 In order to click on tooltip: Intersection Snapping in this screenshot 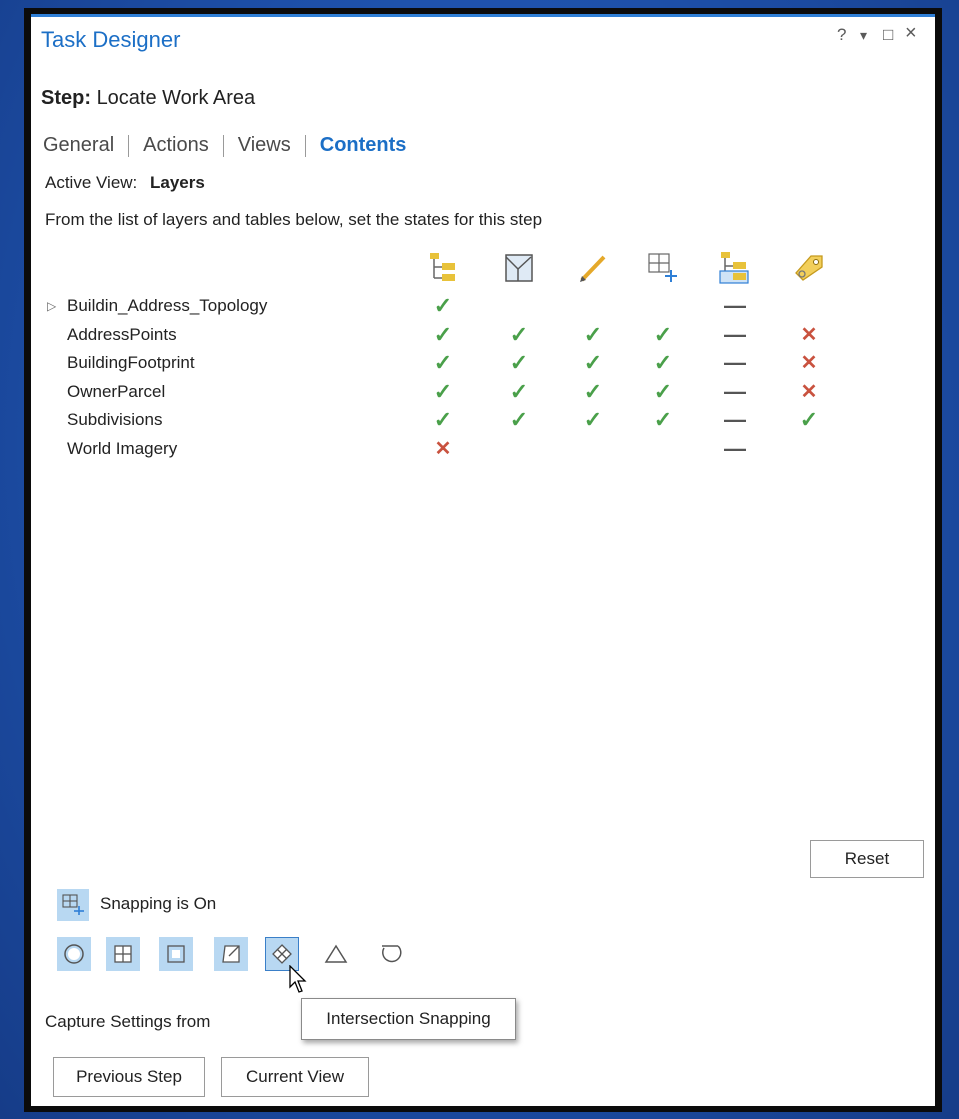, I will do `click(408, 1019)`.